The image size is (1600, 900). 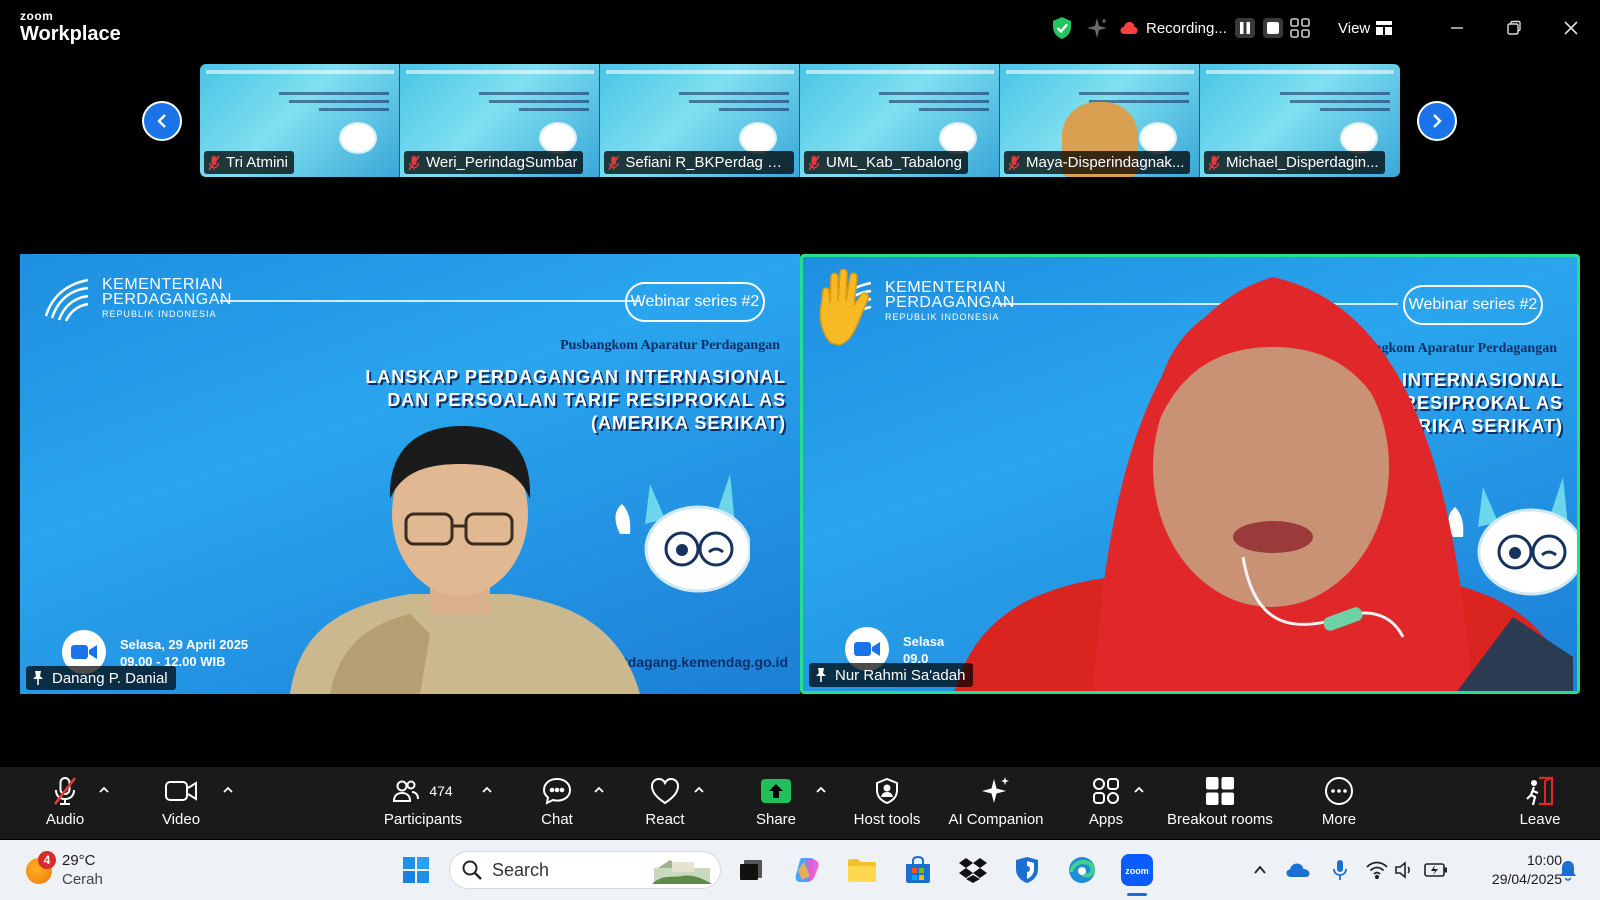 I want to click on chat-options-chevron-up-icon, so click(x=599, y=790).